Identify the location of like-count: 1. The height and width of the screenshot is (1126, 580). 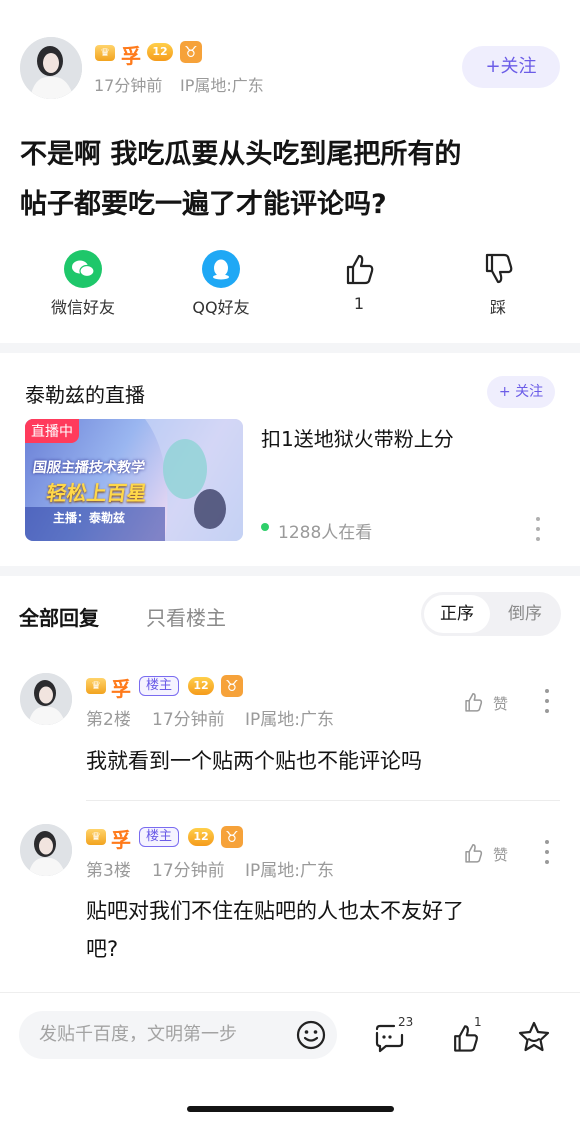
(359, 303).